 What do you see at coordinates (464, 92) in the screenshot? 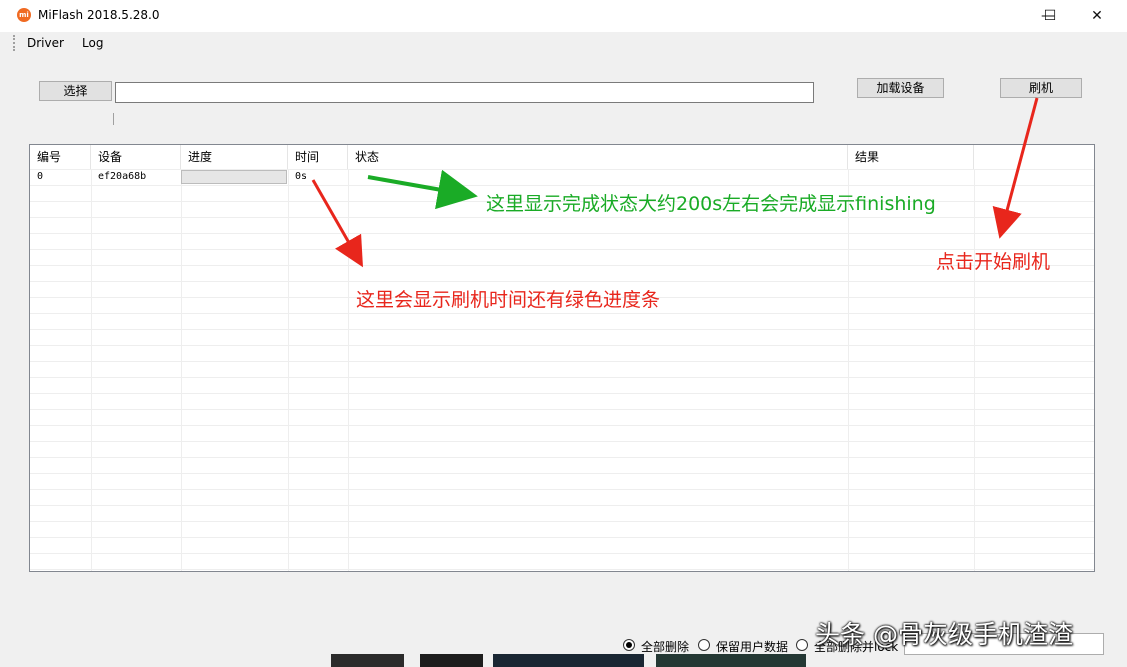
I see `rom-path-input` at bounding box center [464, 92].